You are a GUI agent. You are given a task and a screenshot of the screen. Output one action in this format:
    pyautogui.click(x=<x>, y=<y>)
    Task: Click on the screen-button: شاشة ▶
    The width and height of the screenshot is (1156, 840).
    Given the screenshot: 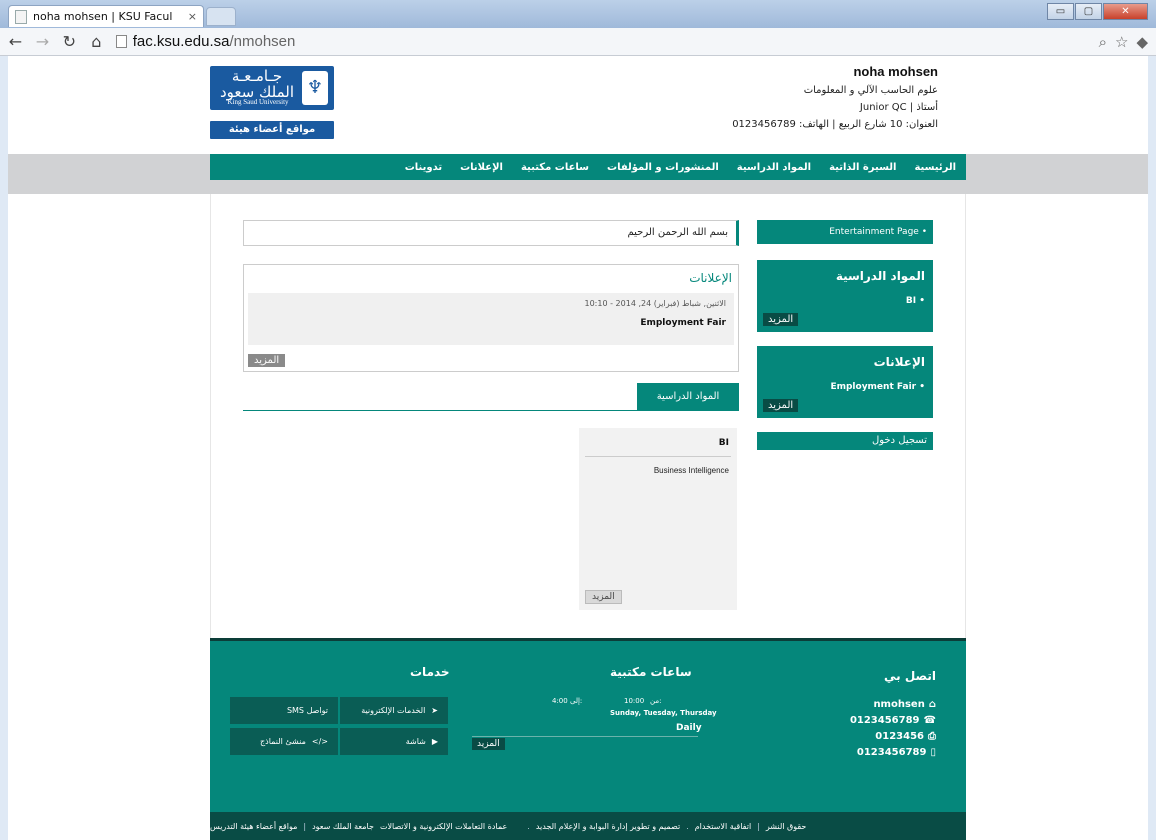 What is the action you would take?
    pyautogui.click(x=394, y=741)
    